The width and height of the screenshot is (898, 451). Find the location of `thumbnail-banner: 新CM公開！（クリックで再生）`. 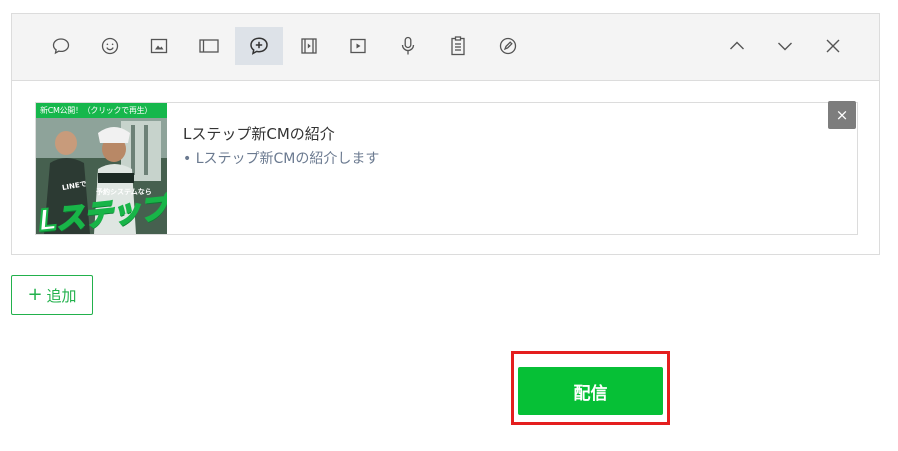

thumbnail-banner: 新CM公開！（クリックで再生） is located at coordinates (101, 110).